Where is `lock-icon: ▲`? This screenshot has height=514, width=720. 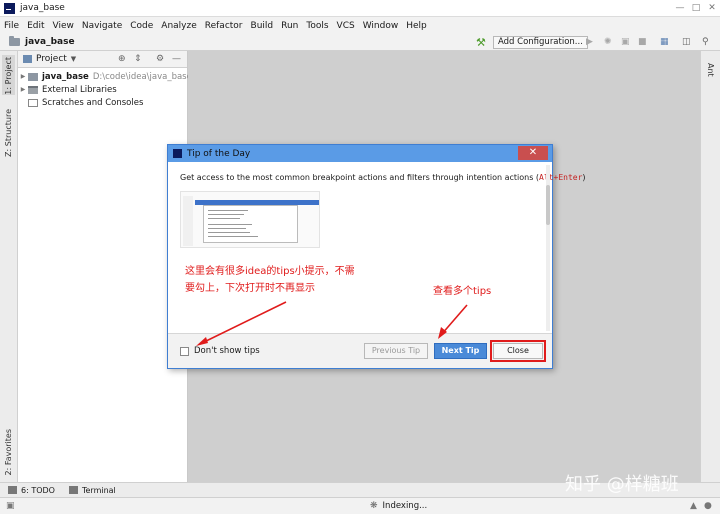
lock-icon: ▲ is located at coordinates (693, 506).